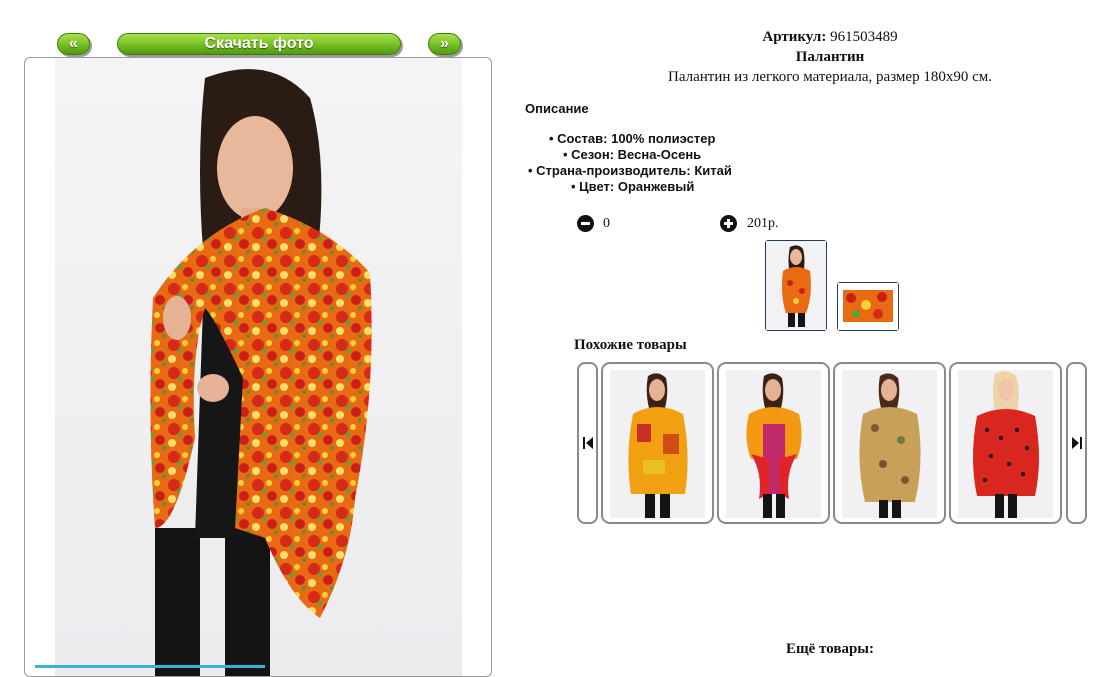 This screenshot has height=677, width=1120. Describe the element at coordinates (830, 57) in the screenshot. I see `product-title: Палантин` at that location.